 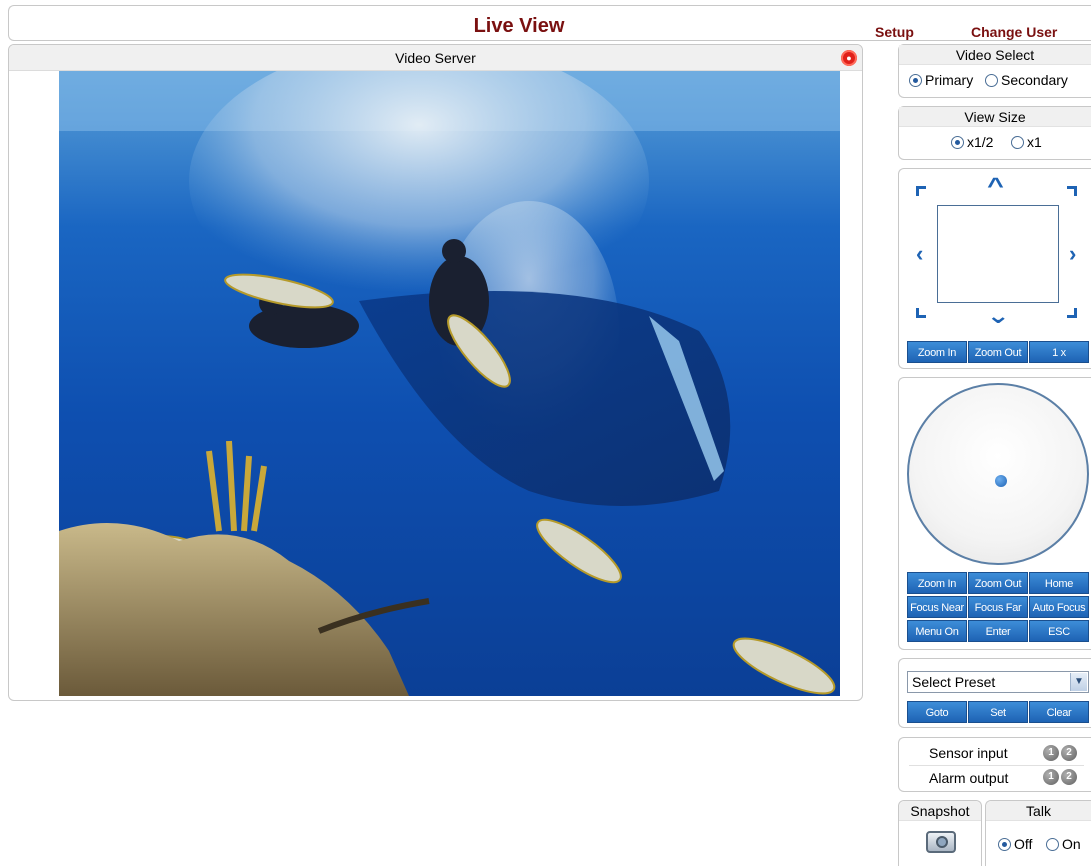 I want to click on snapshot-panel: Snapshot, so click(x=940, y=833).